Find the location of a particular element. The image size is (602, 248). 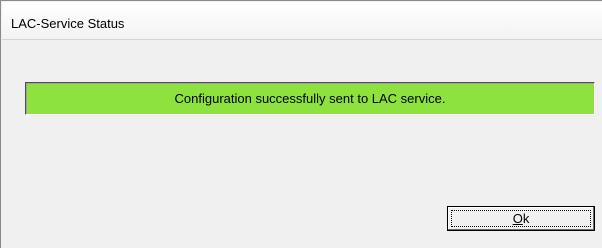

ok-button: Ok is located at coordinates (521, 218).